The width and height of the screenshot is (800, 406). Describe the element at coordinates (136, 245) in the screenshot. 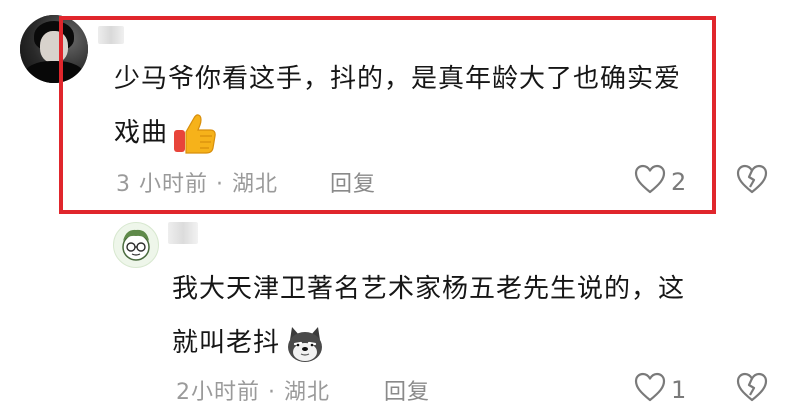

I see `commenter-avatar` at that location.